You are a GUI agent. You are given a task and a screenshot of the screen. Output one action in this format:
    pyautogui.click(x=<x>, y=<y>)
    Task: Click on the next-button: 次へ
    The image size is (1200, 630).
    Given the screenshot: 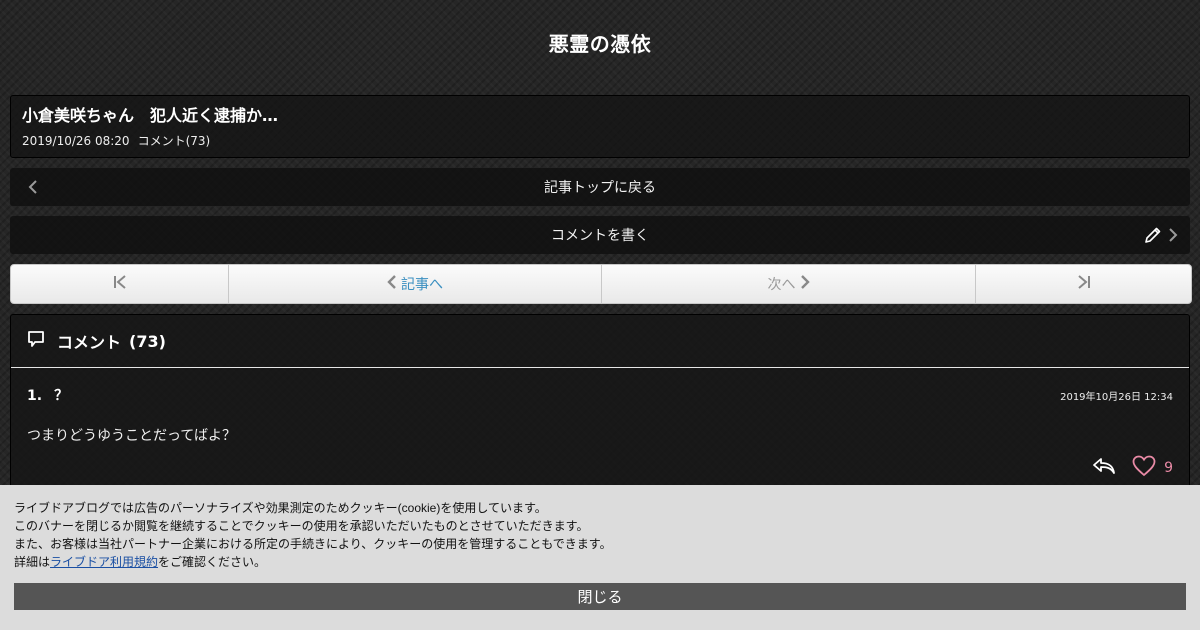 What is the action you would take?
    pyautogui.click(x=789, y=284)
    